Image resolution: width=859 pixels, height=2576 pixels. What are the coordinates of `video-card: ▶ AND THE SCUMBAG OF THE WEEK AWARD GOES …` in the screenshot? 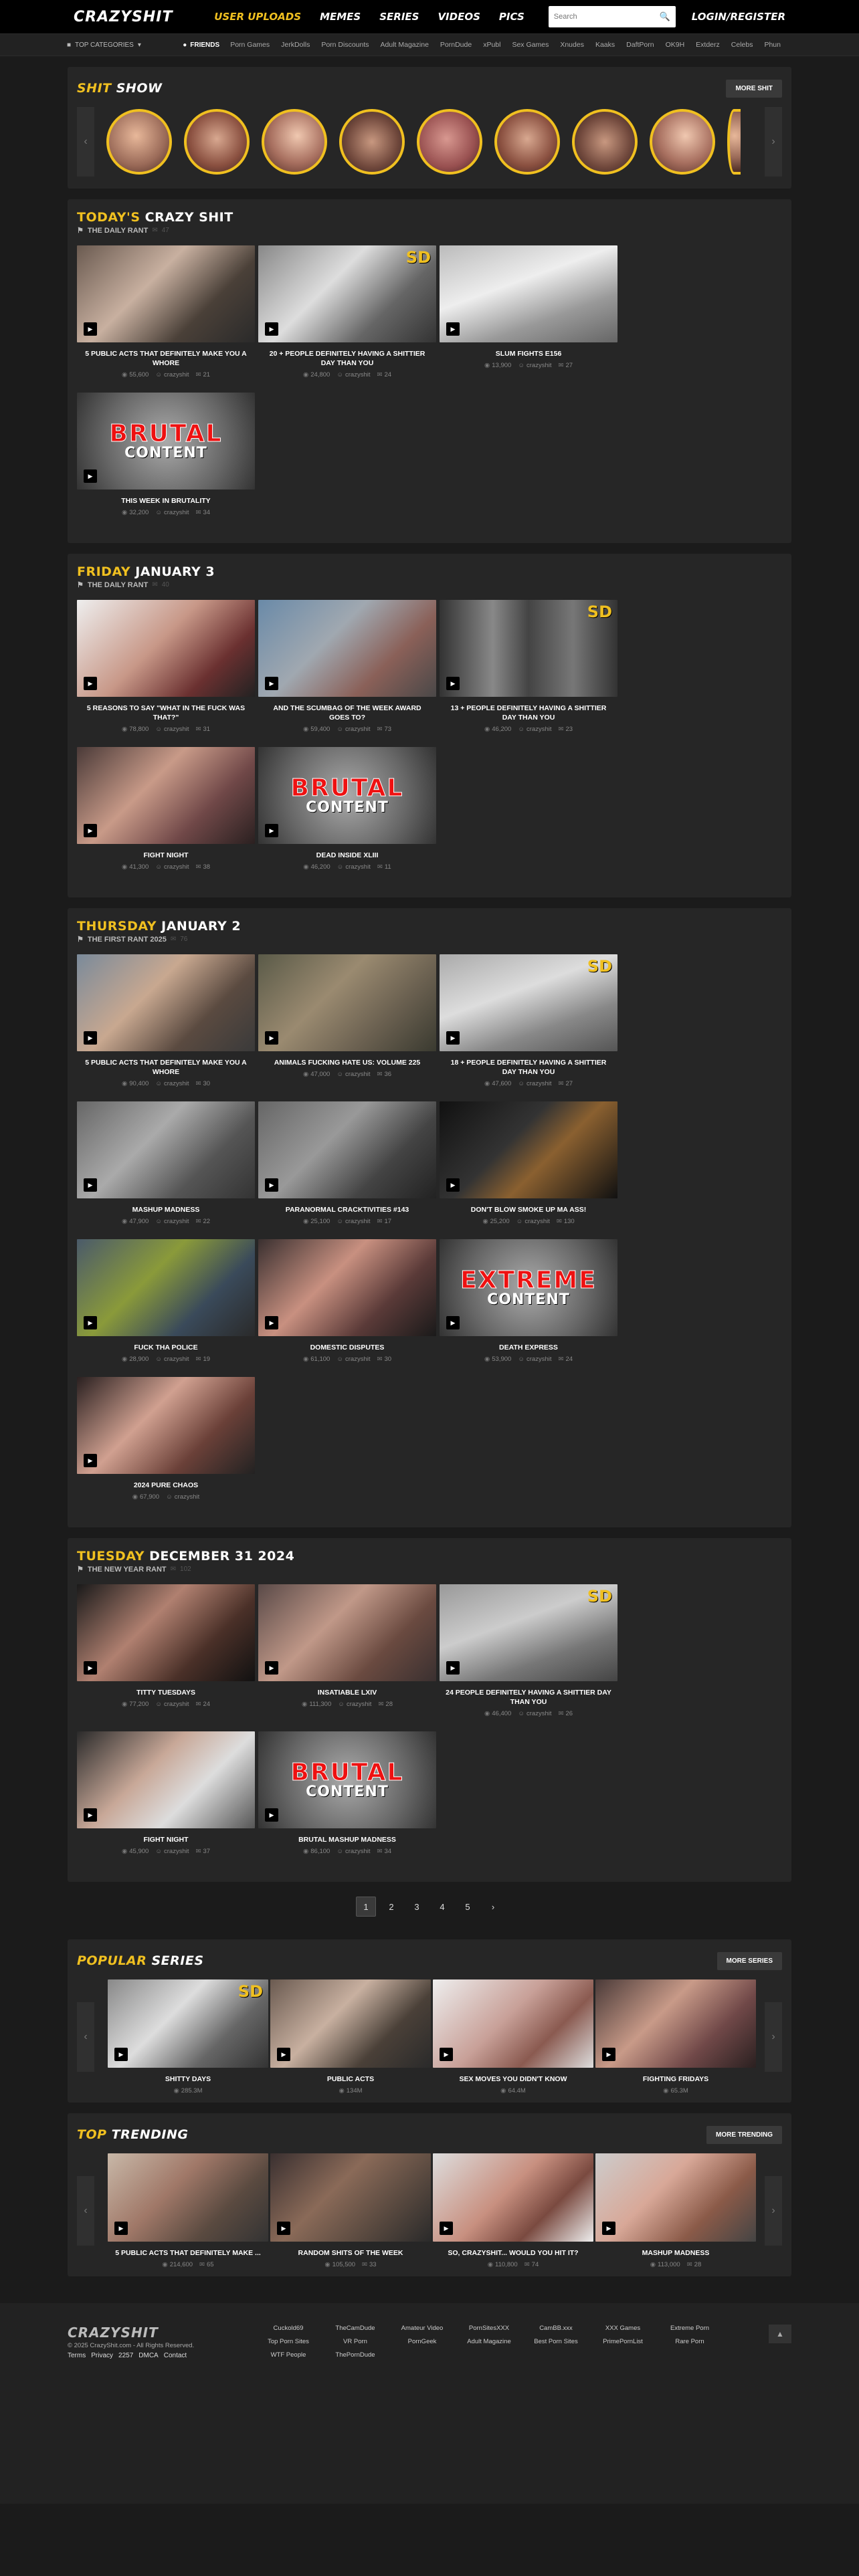 It's located at (347, 666).